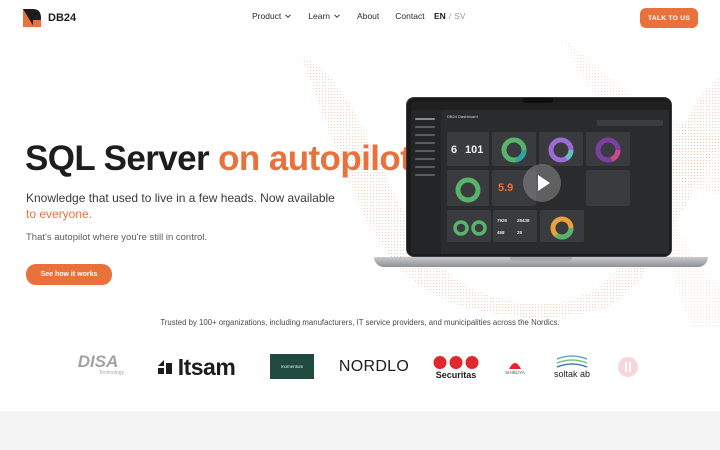  Describe the element at coordinates (32, 18) in the screenshot. I see `db24-logo-icon` at that location.